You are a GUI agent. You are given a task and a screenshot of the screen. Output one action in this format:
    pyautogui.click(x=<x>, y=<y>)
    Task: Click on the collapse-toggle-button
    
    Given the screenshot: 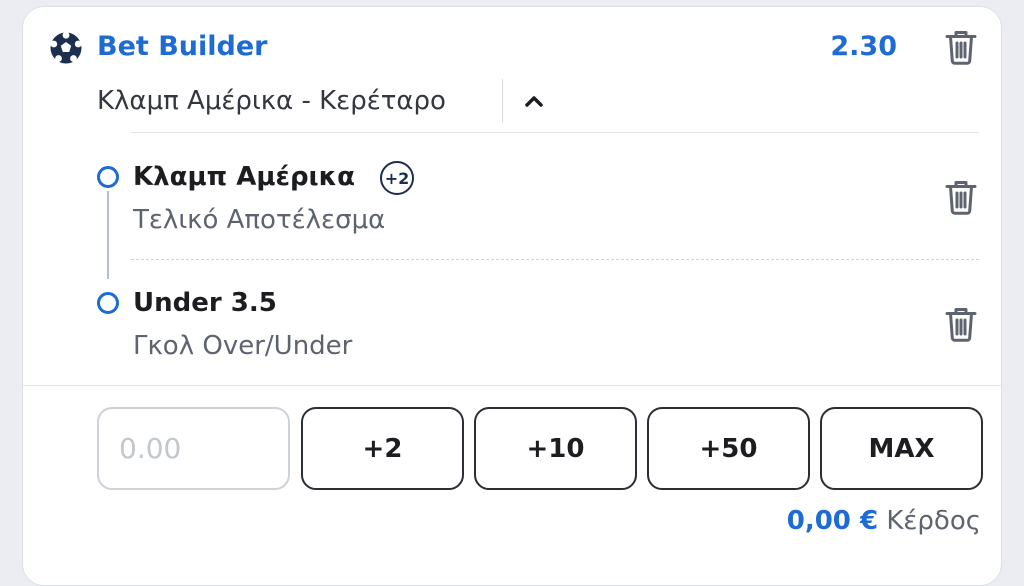 What is the action you would take?
    pyautogui.click(x=534, y=102)
    